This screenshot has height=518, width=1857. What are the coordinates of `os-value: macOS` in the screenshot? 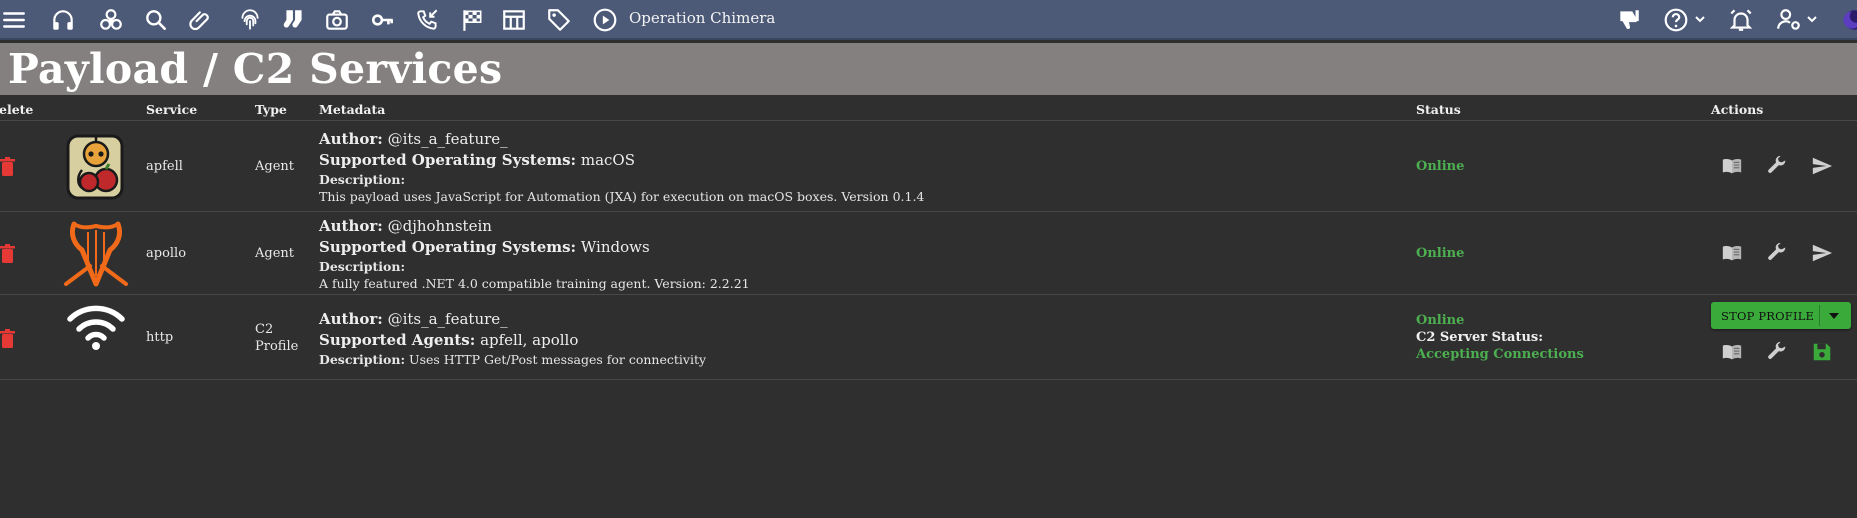 It's located at (606, 160).